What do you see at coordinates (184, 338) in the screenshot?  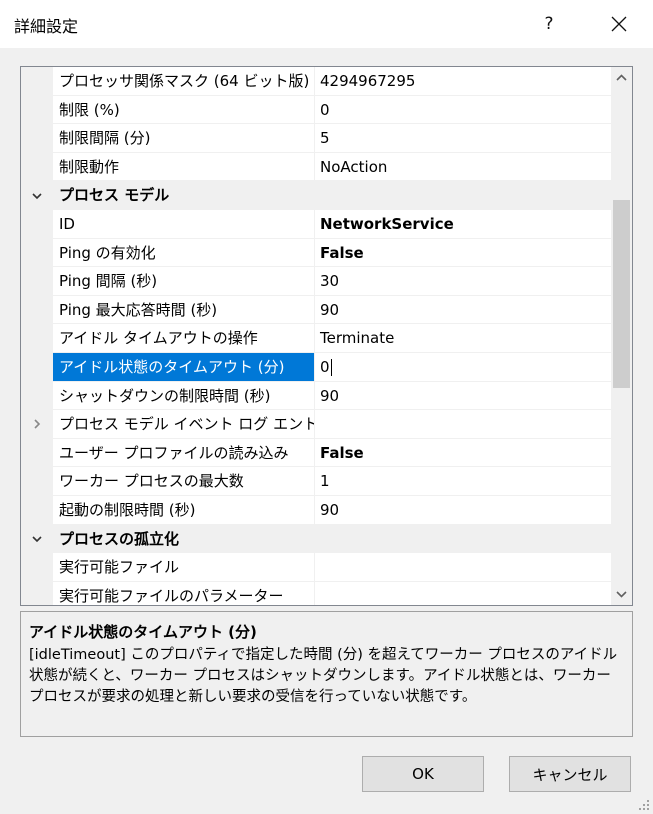 I see `property-name: アイドル タイムアウトの操作` at bounding box center [184, 338].